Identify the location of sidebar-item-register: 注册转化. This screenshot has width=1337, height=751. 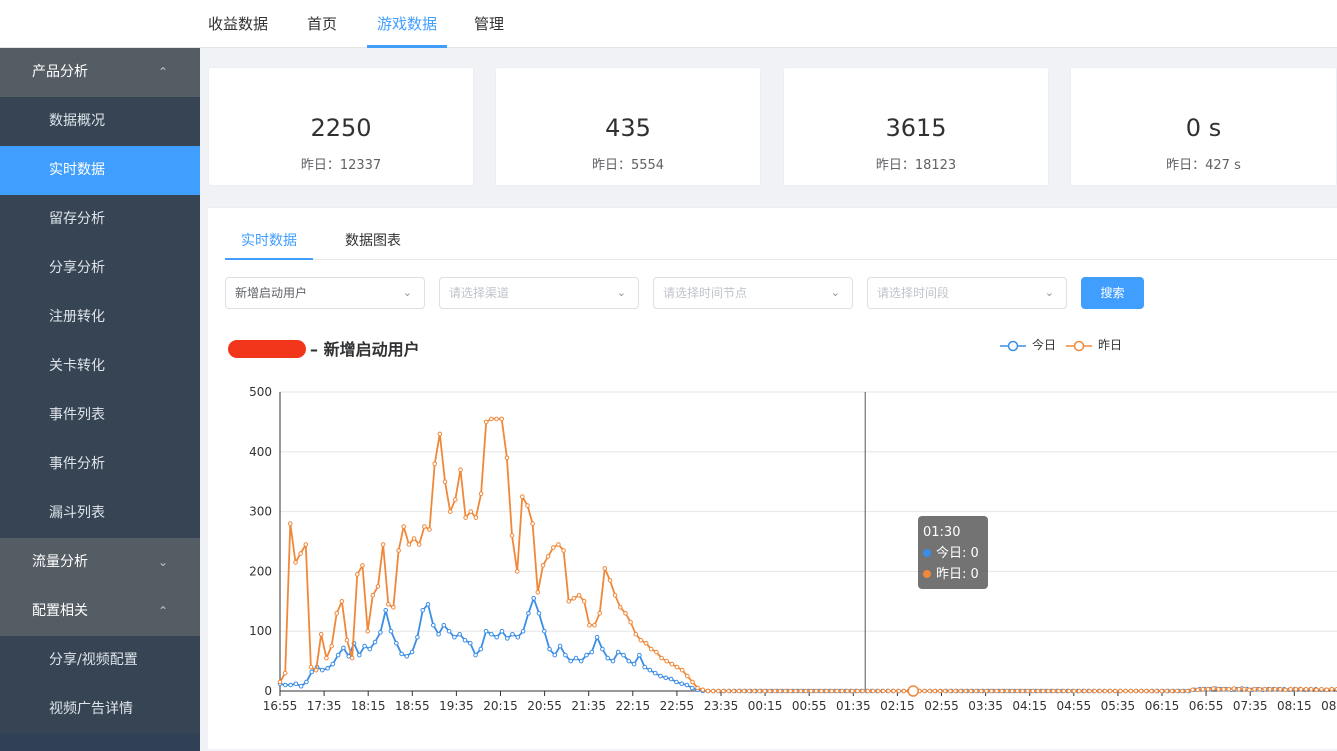
(100, 317).